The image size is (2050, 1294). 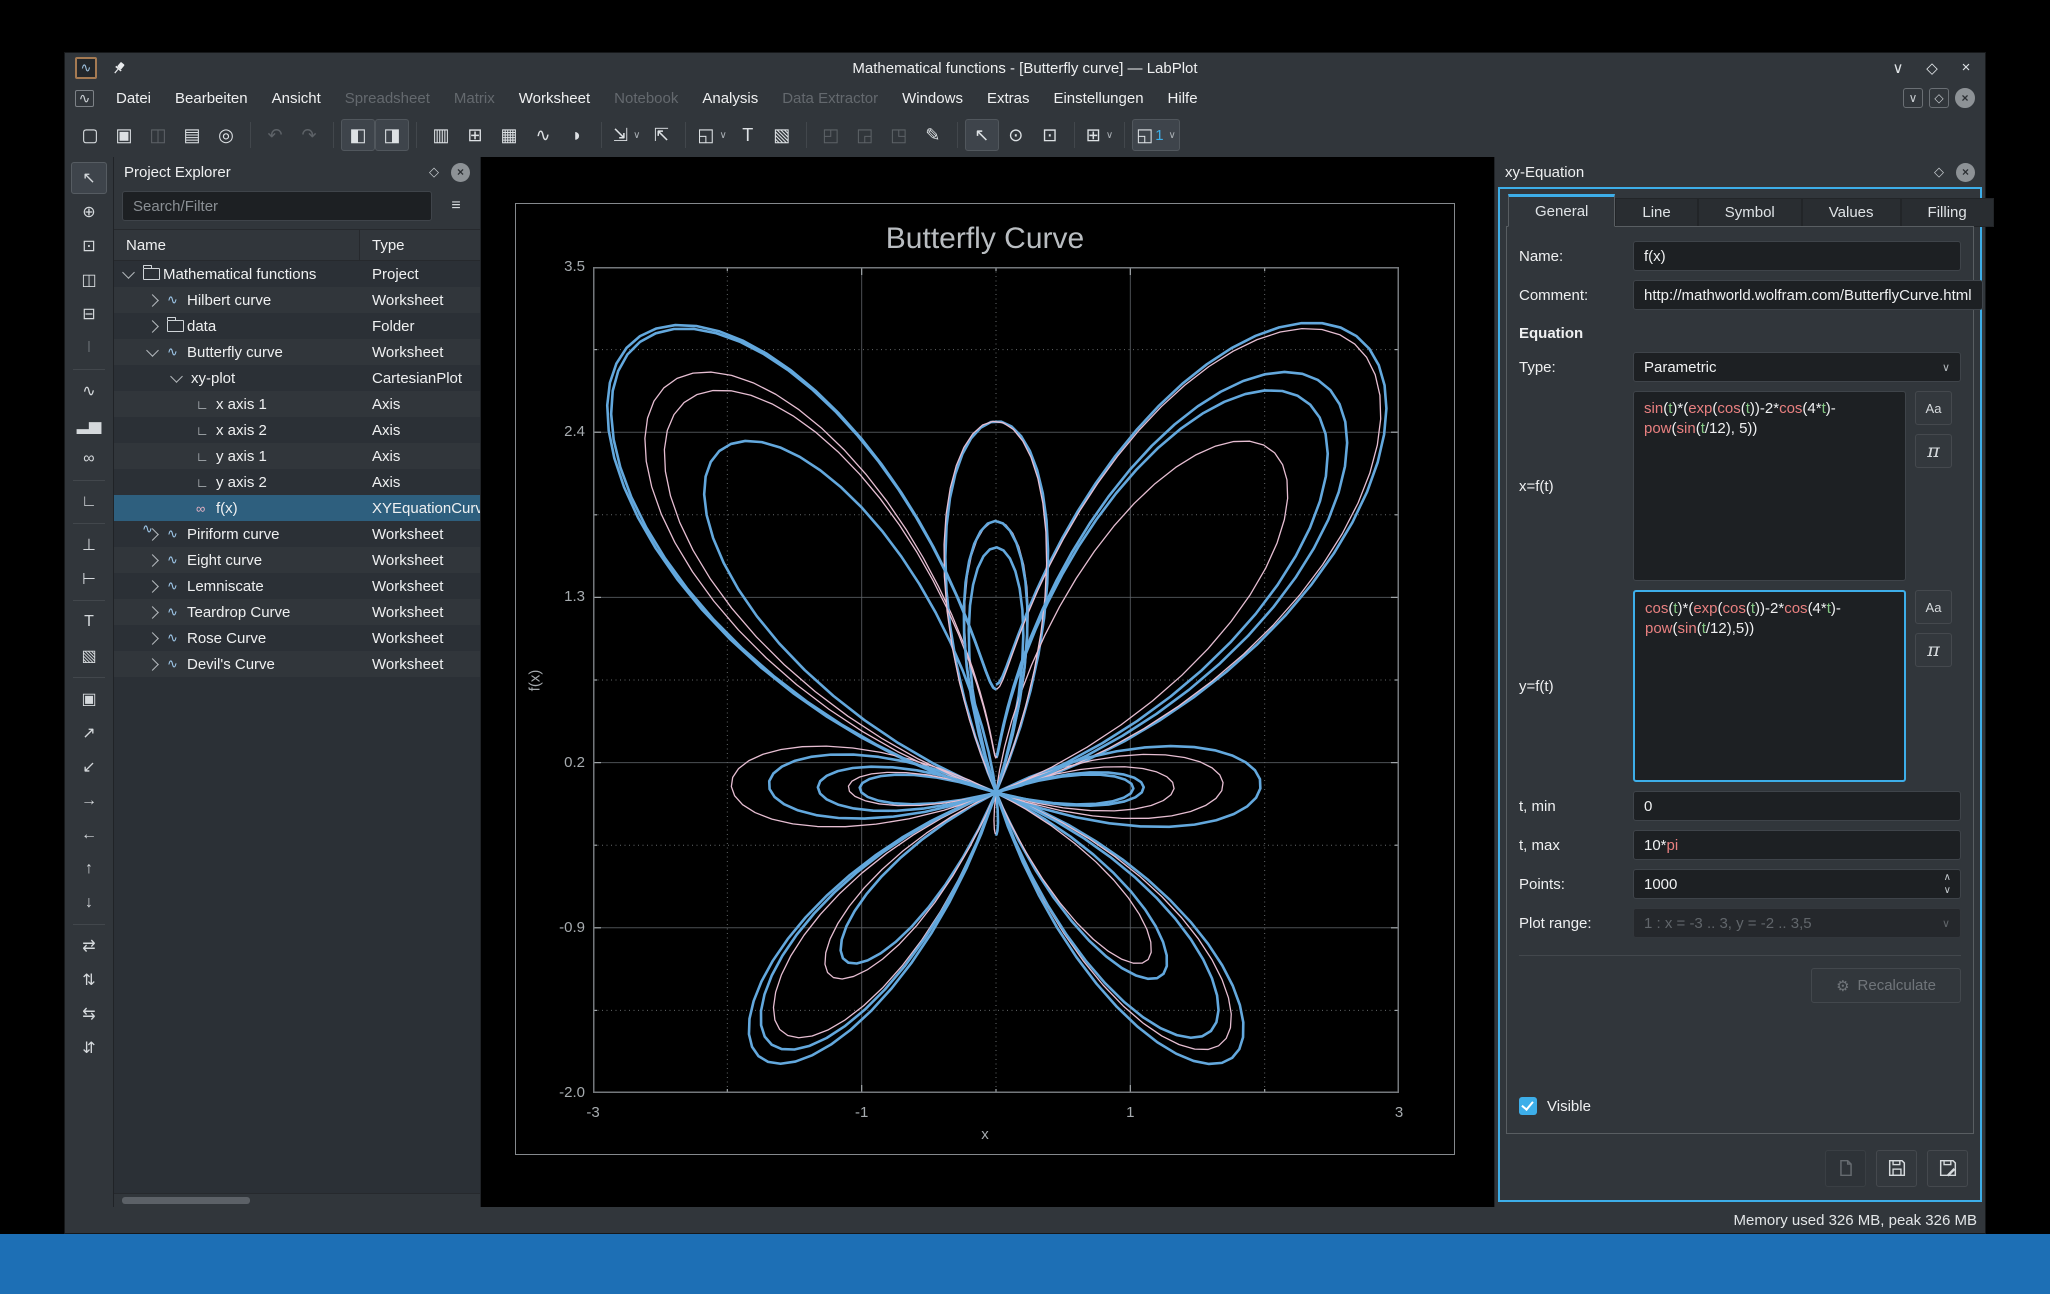 I want to click on minimize-button: ∨, so click(x=1898, y=68).